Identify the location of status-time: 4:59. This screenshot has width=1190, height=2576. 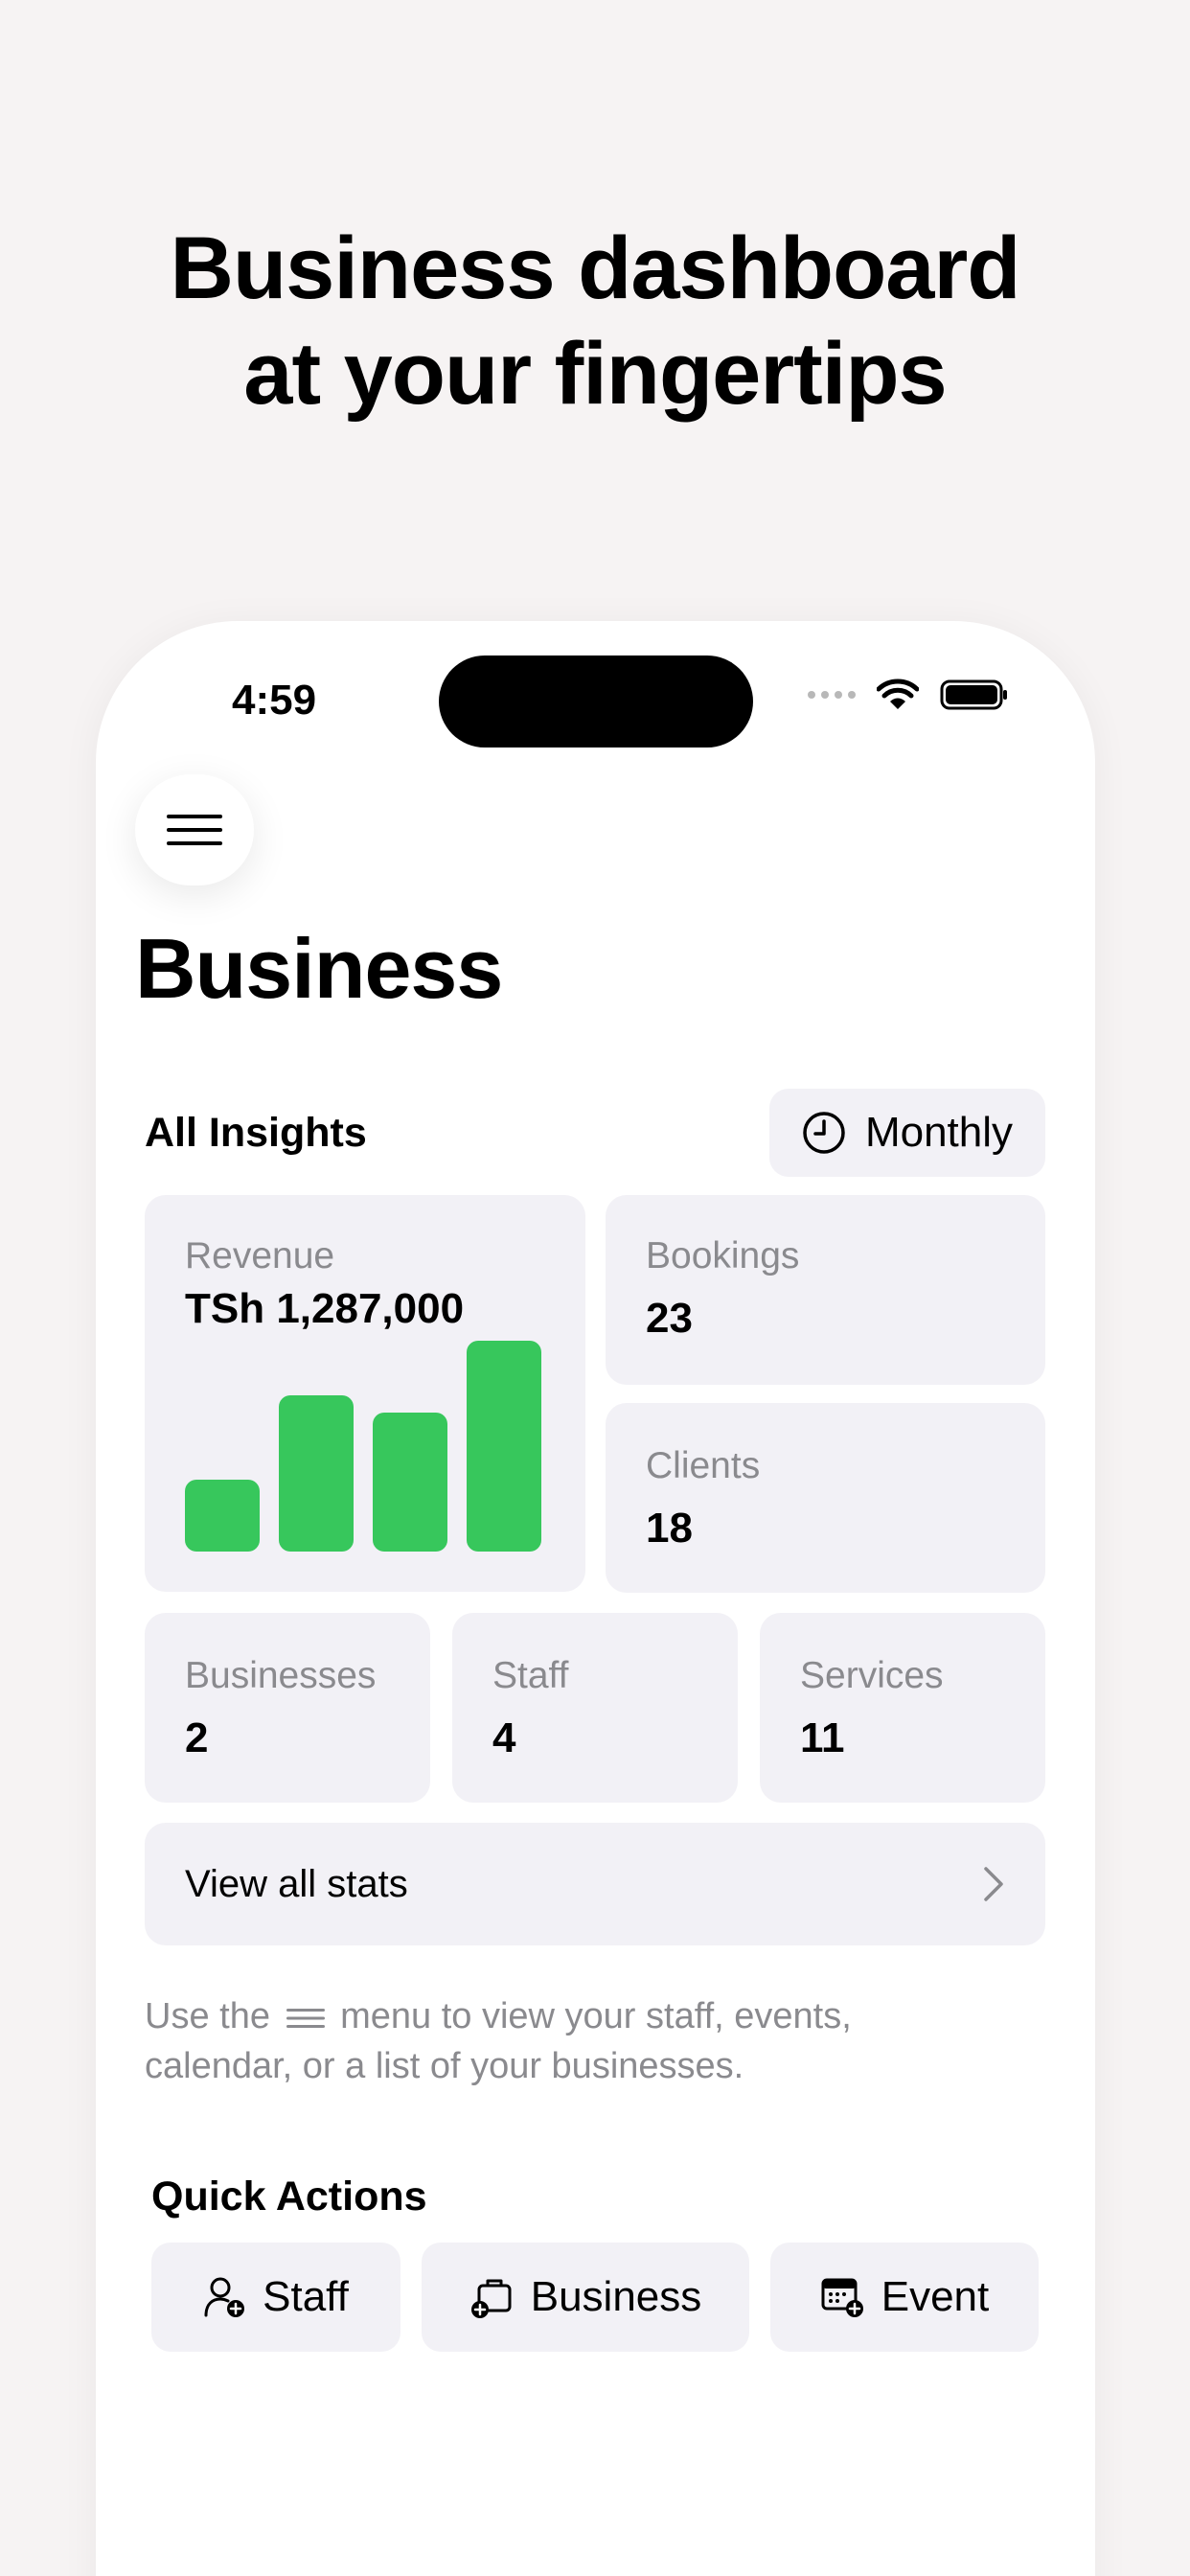
(274, 700).